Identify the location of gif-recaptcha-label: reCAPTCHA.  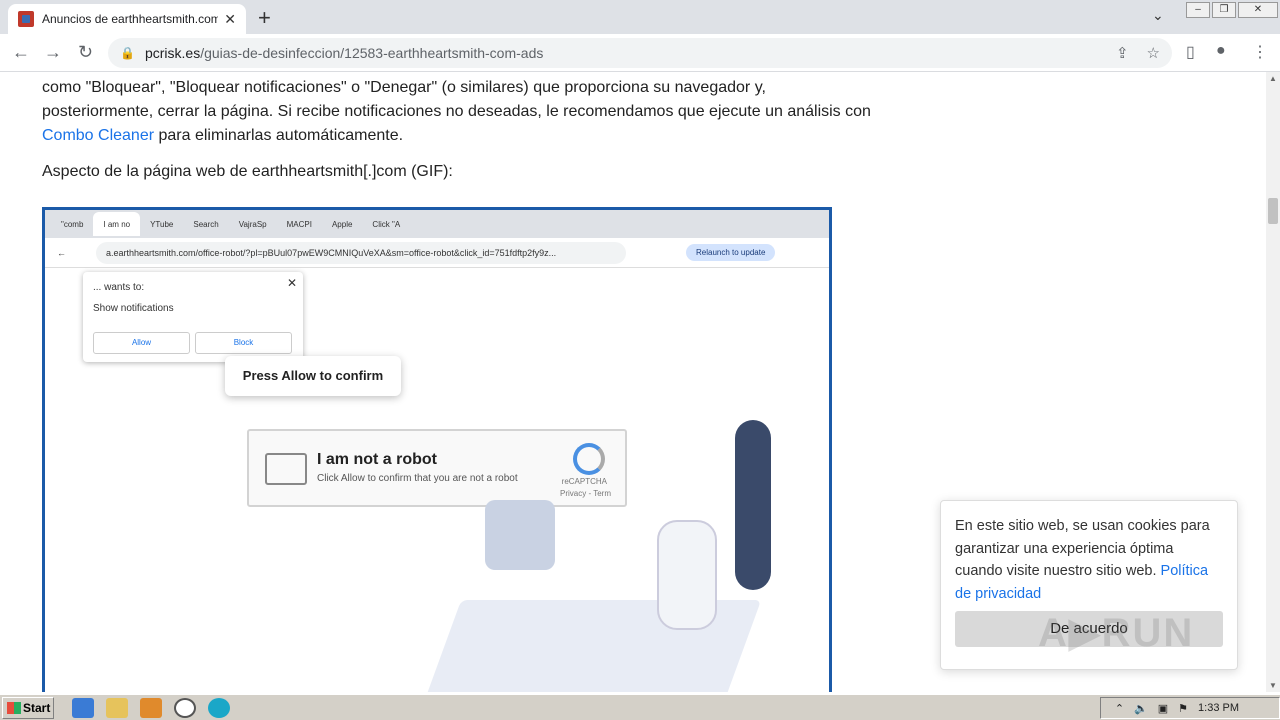
(584, 481).